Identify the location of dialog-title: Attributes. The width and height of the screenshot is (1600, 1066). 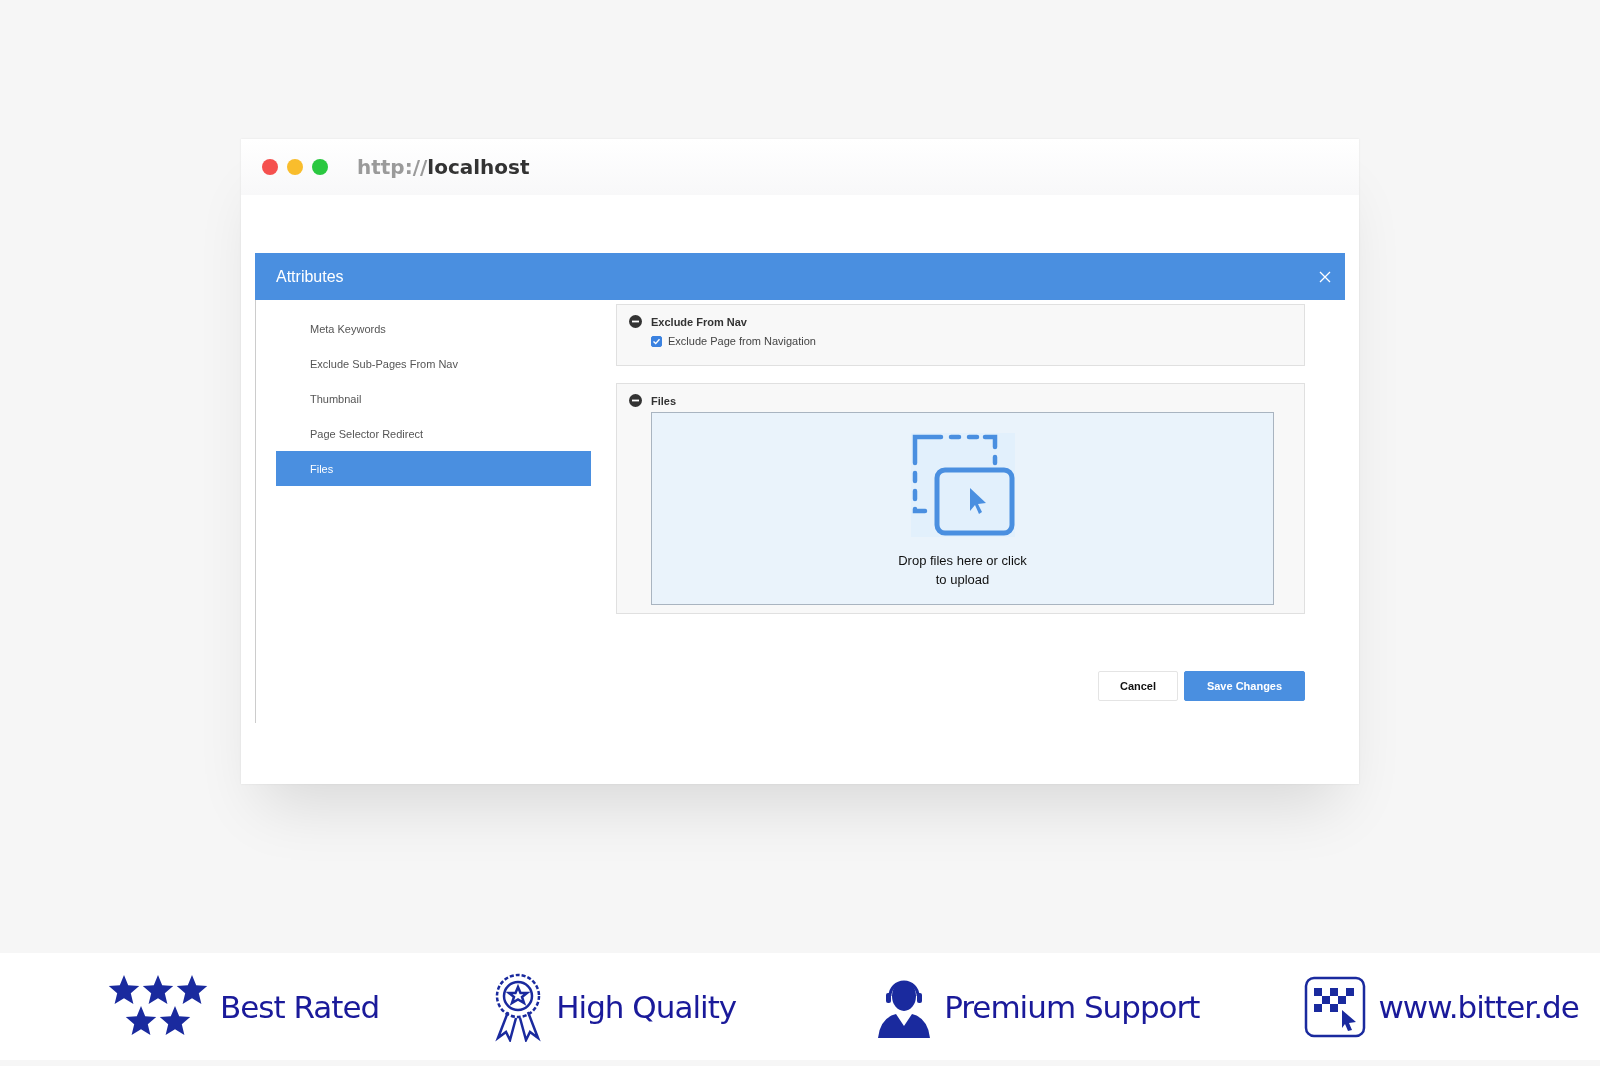
(310, 276).